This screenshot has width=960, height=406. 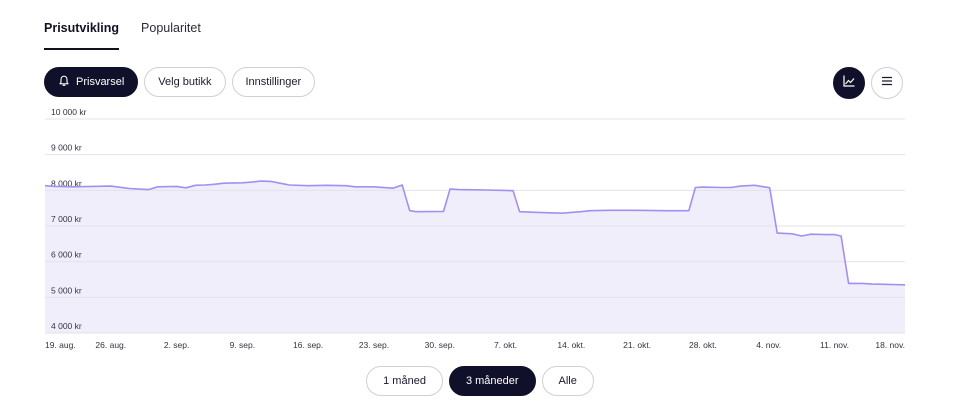 I want to click on x-tick-label: 26. aug., so click(x=110, y=345).